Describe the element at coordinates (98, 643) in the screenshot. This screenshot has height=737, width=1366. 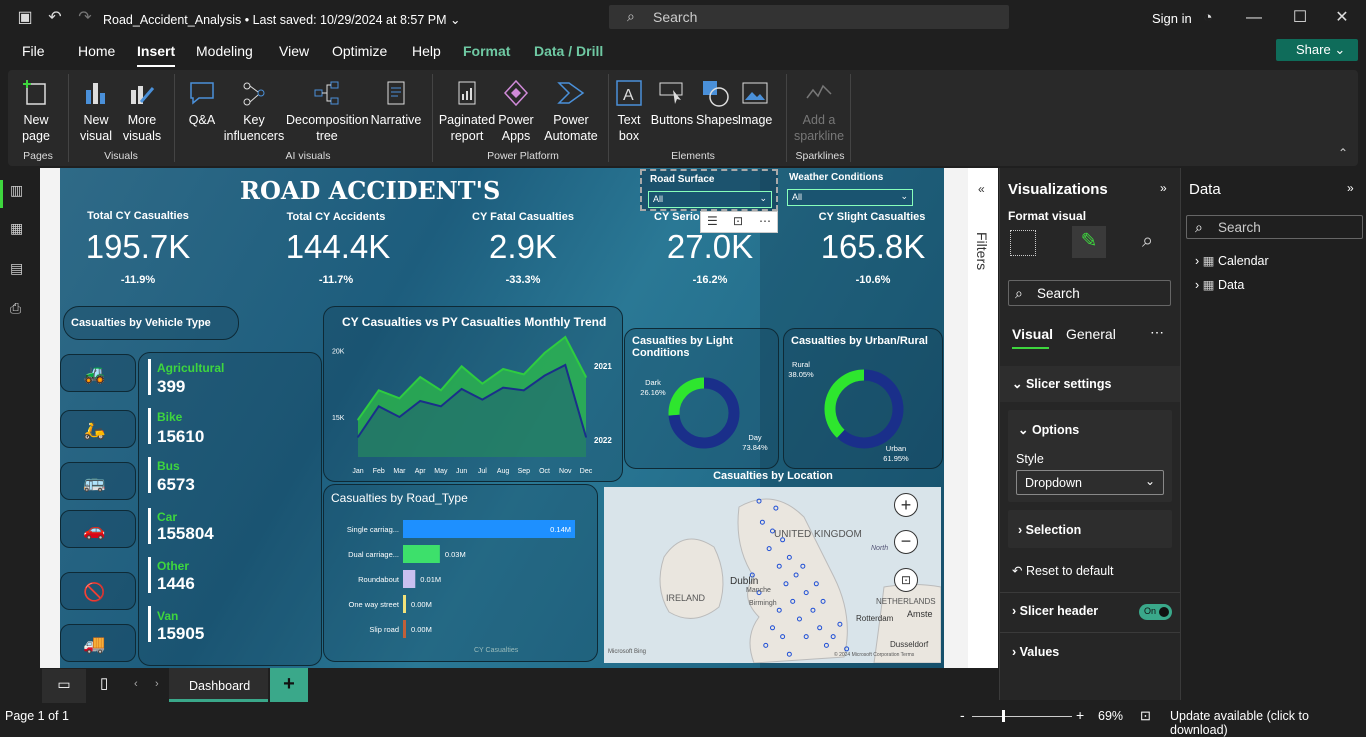
I see `vehicle-icon-box: 🚚` at that location.